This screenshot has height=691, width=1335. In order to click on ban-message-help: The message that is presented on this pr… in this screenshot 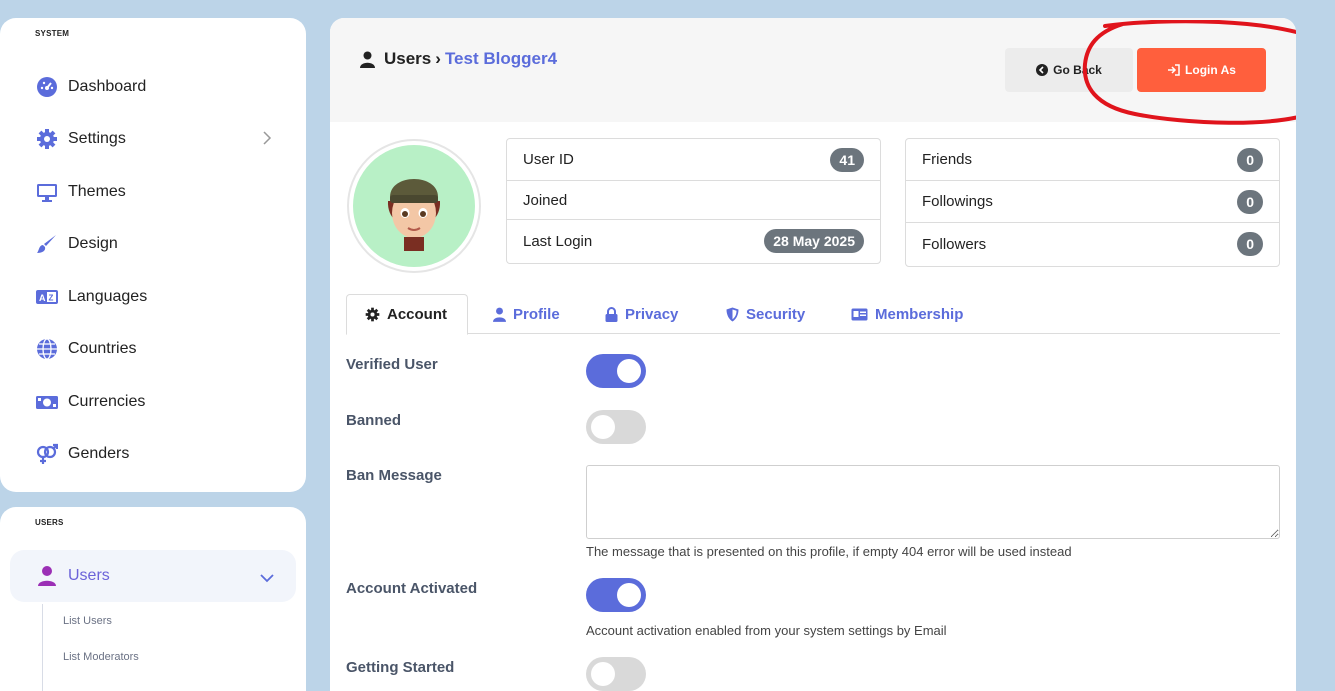, I will do `click(829, 551)`.